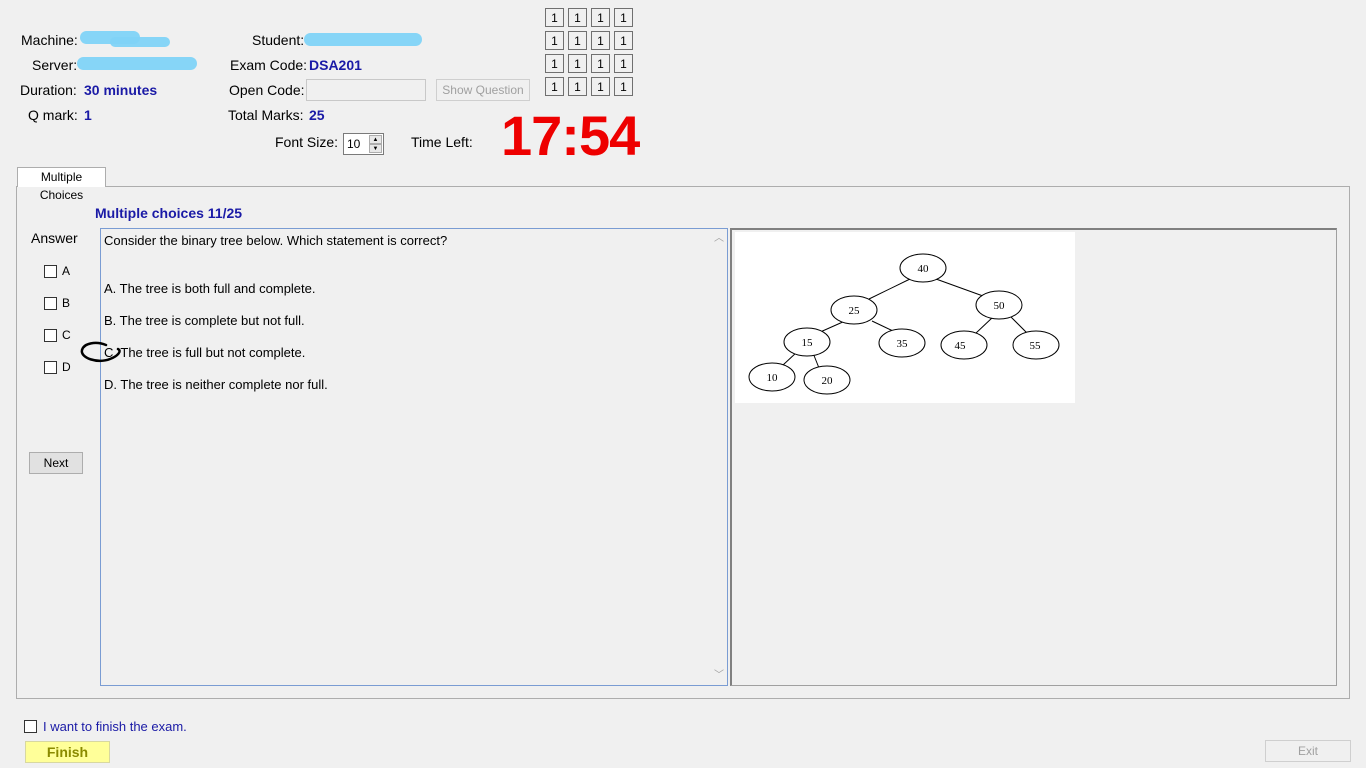  I want to click on stepper-up-icon: ▲, so click(375, 139).